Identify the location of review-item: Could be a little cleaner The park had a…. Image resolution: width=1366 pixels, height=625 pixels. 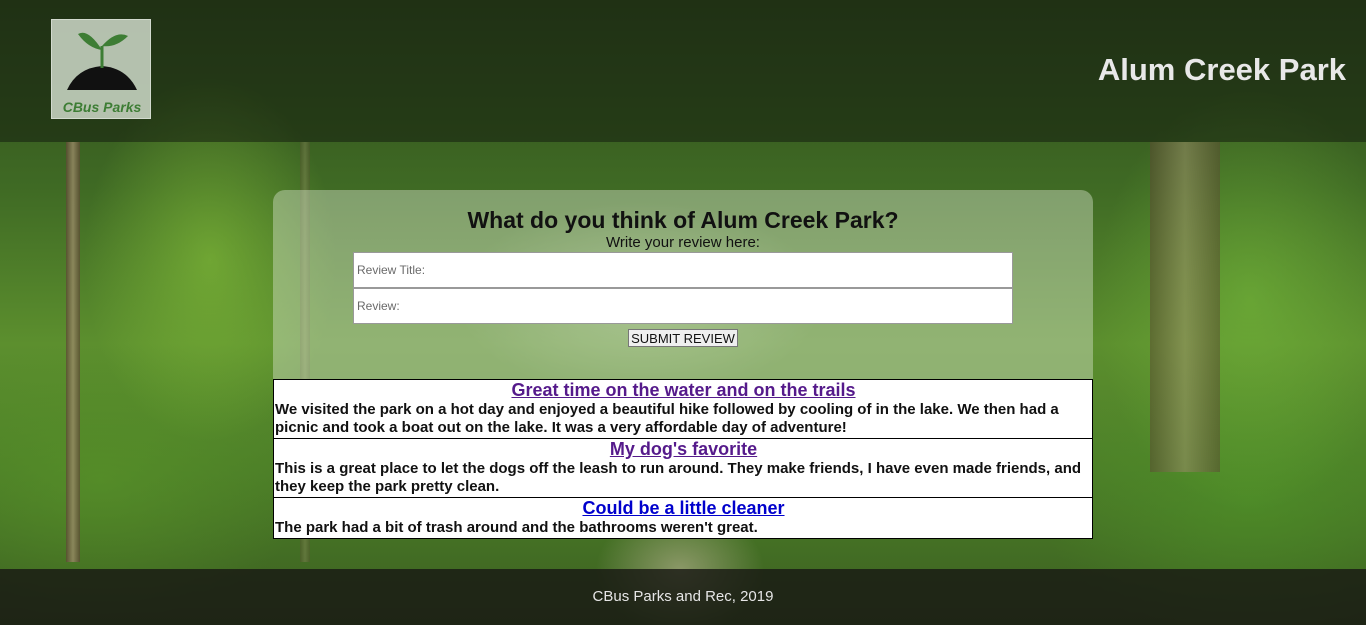
(683, 518).